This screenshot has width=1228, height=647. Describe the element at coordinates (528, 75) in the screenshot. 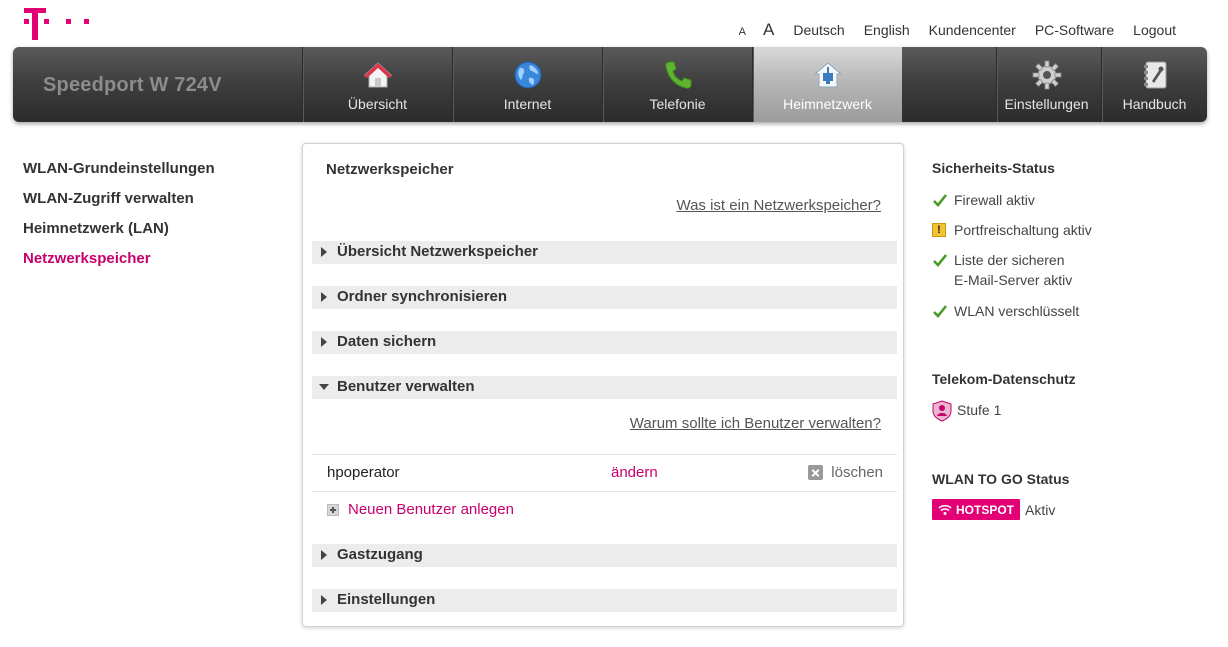

I see `globe-icon` at that location.